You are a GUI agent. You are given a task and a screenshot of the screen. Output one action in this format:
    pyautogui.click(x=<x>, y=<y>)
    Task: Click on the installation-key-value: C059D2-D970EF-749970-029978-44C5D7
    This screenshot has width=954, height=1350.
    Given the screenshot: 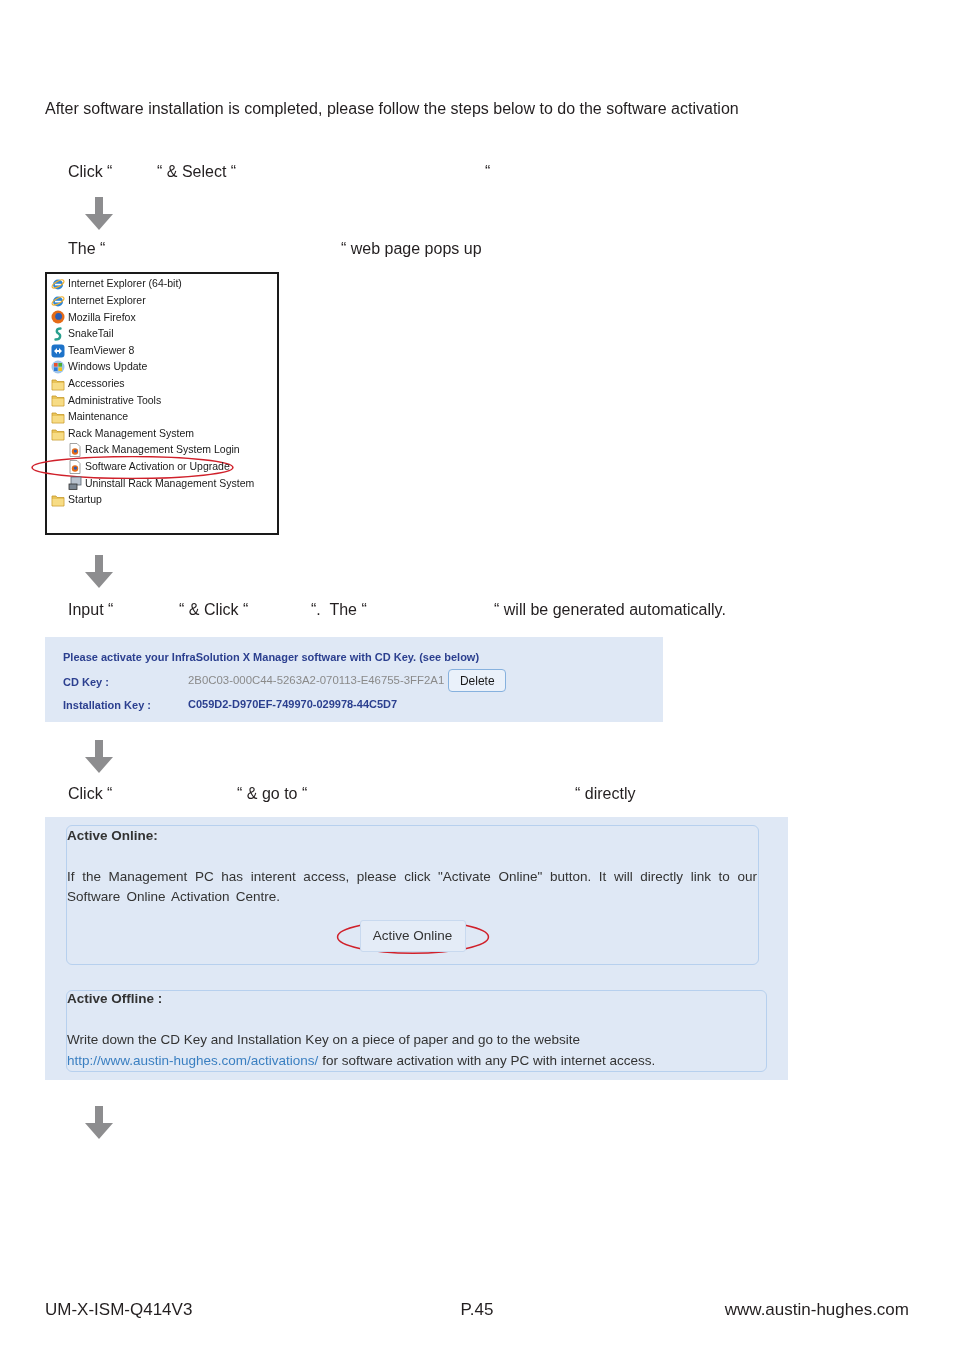 What is the action you would take?
    pyautogui.click(x=293, y=704)
    